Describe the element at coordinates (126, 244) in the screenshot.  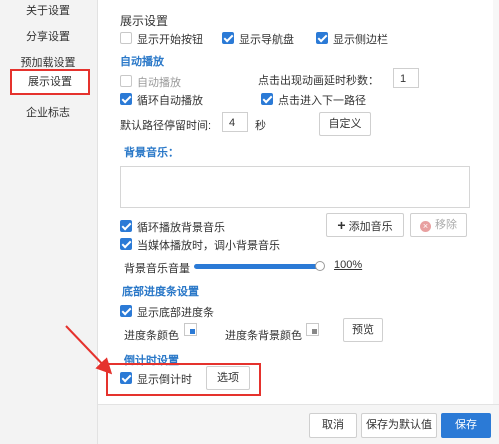
I see `lower-music-checkbox` at that location.